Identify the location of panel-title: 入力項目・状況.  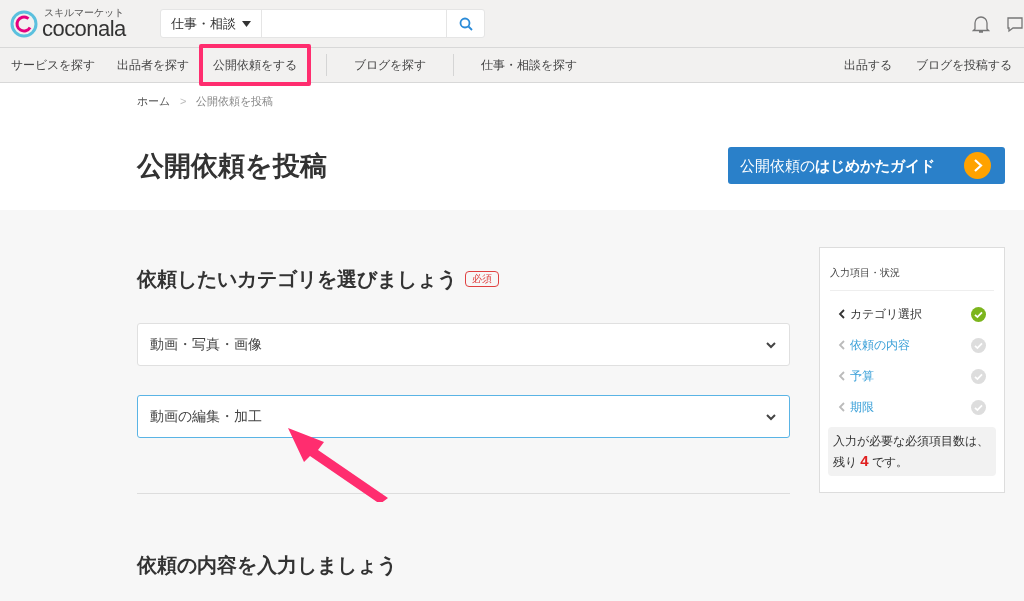
(912, 269).